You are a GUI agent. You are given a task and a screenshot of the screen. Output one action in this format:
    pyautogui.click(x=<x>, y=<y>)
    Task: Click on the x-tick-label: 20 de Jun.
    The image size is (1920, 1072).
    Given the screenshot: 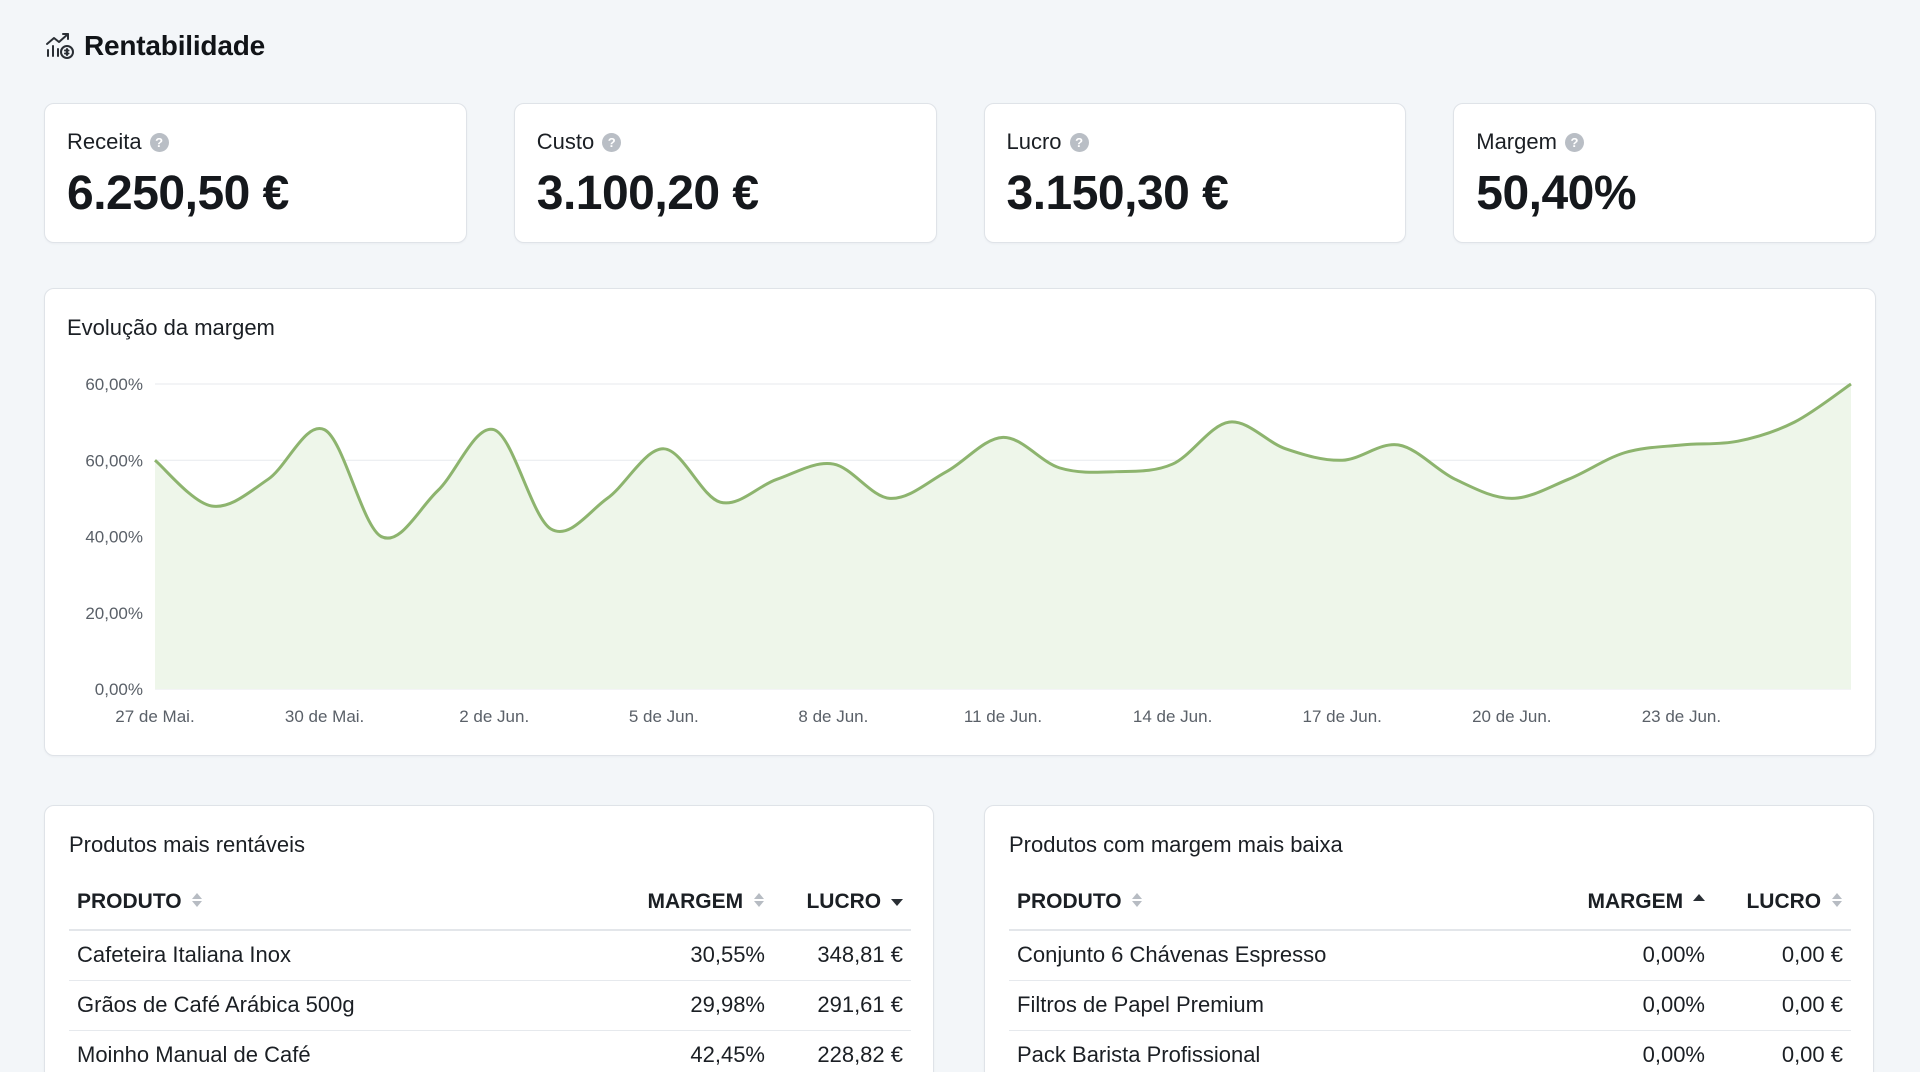 What is the action you would take?
    pyautogui.click(x=1511, y=716)
    